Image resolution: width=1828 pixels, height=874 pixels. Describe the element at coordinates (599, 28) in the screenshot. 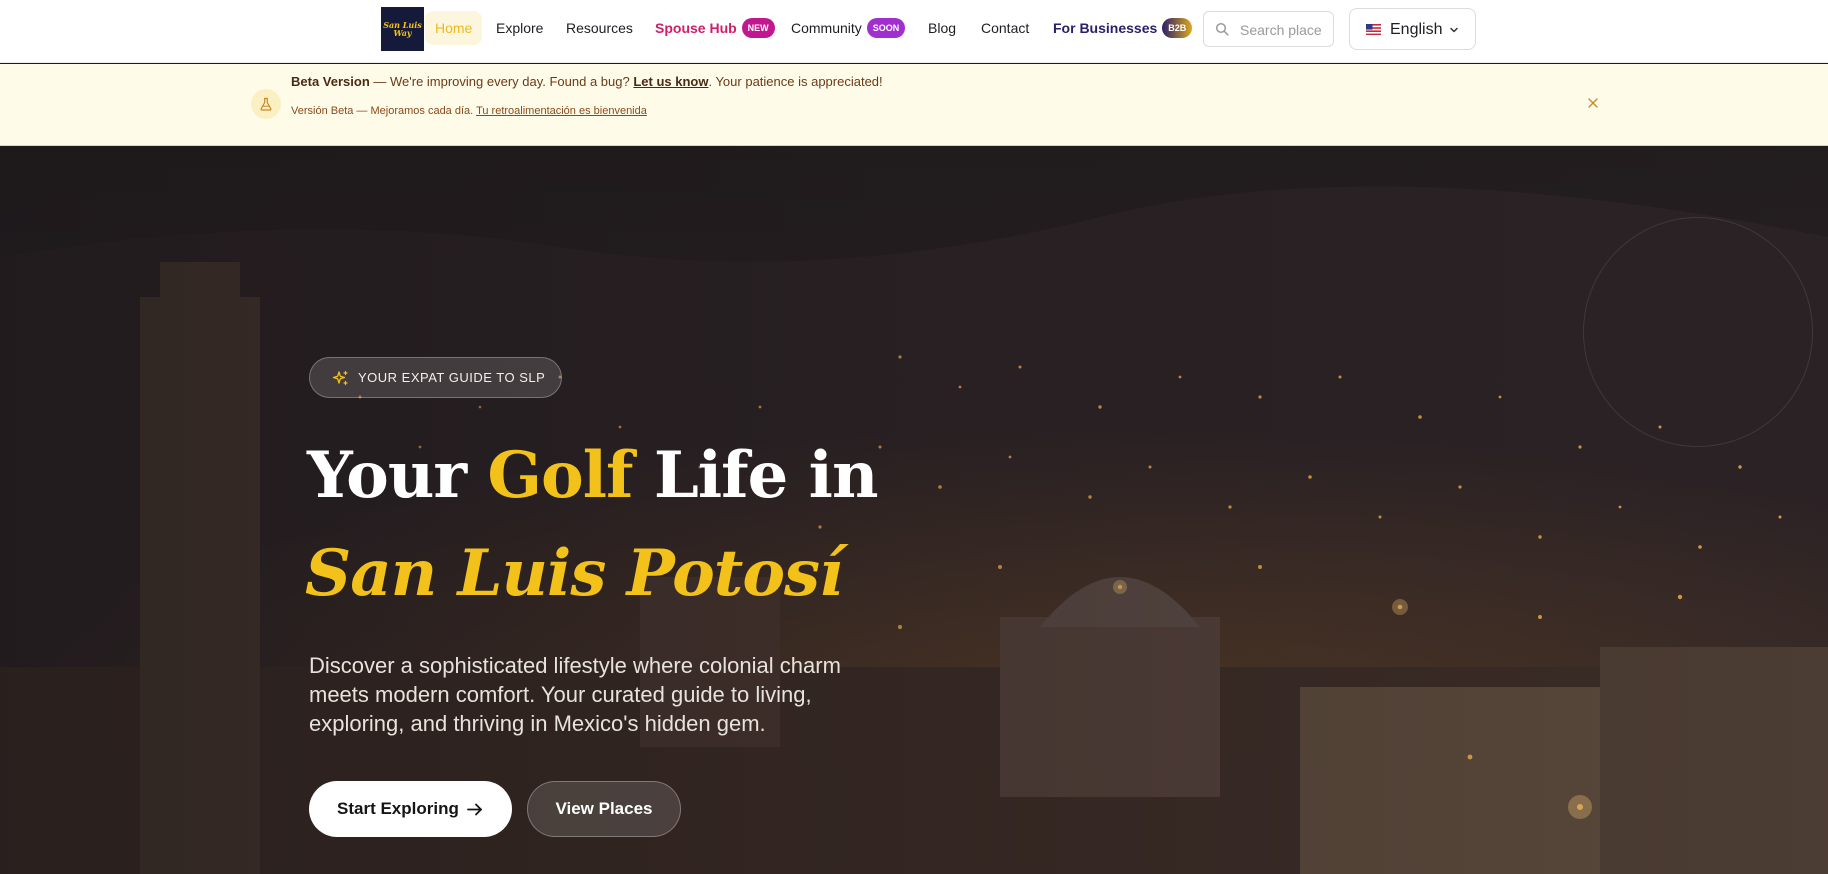

I see `nav-link-resources: Resources` at that location.